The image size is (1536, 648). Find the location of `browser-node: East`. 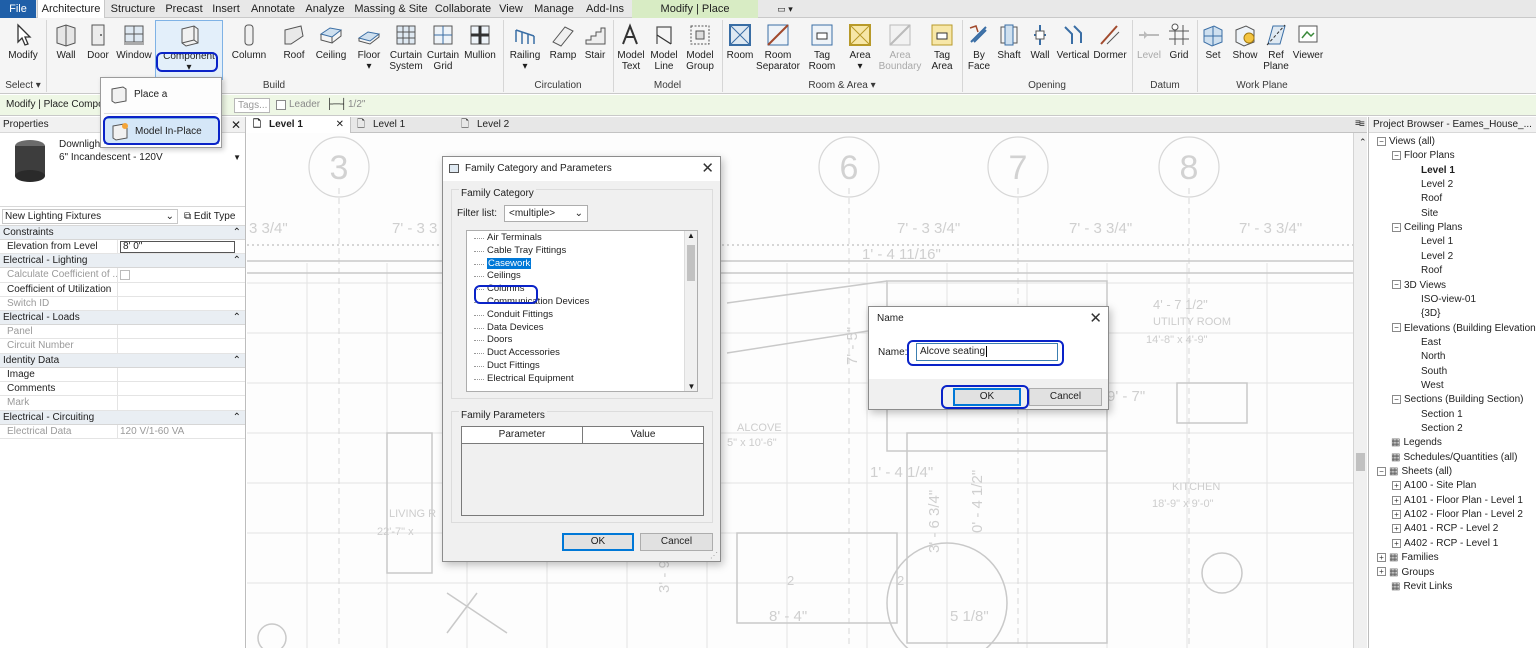

browser-node: East is located at coordinates (1424, 343).